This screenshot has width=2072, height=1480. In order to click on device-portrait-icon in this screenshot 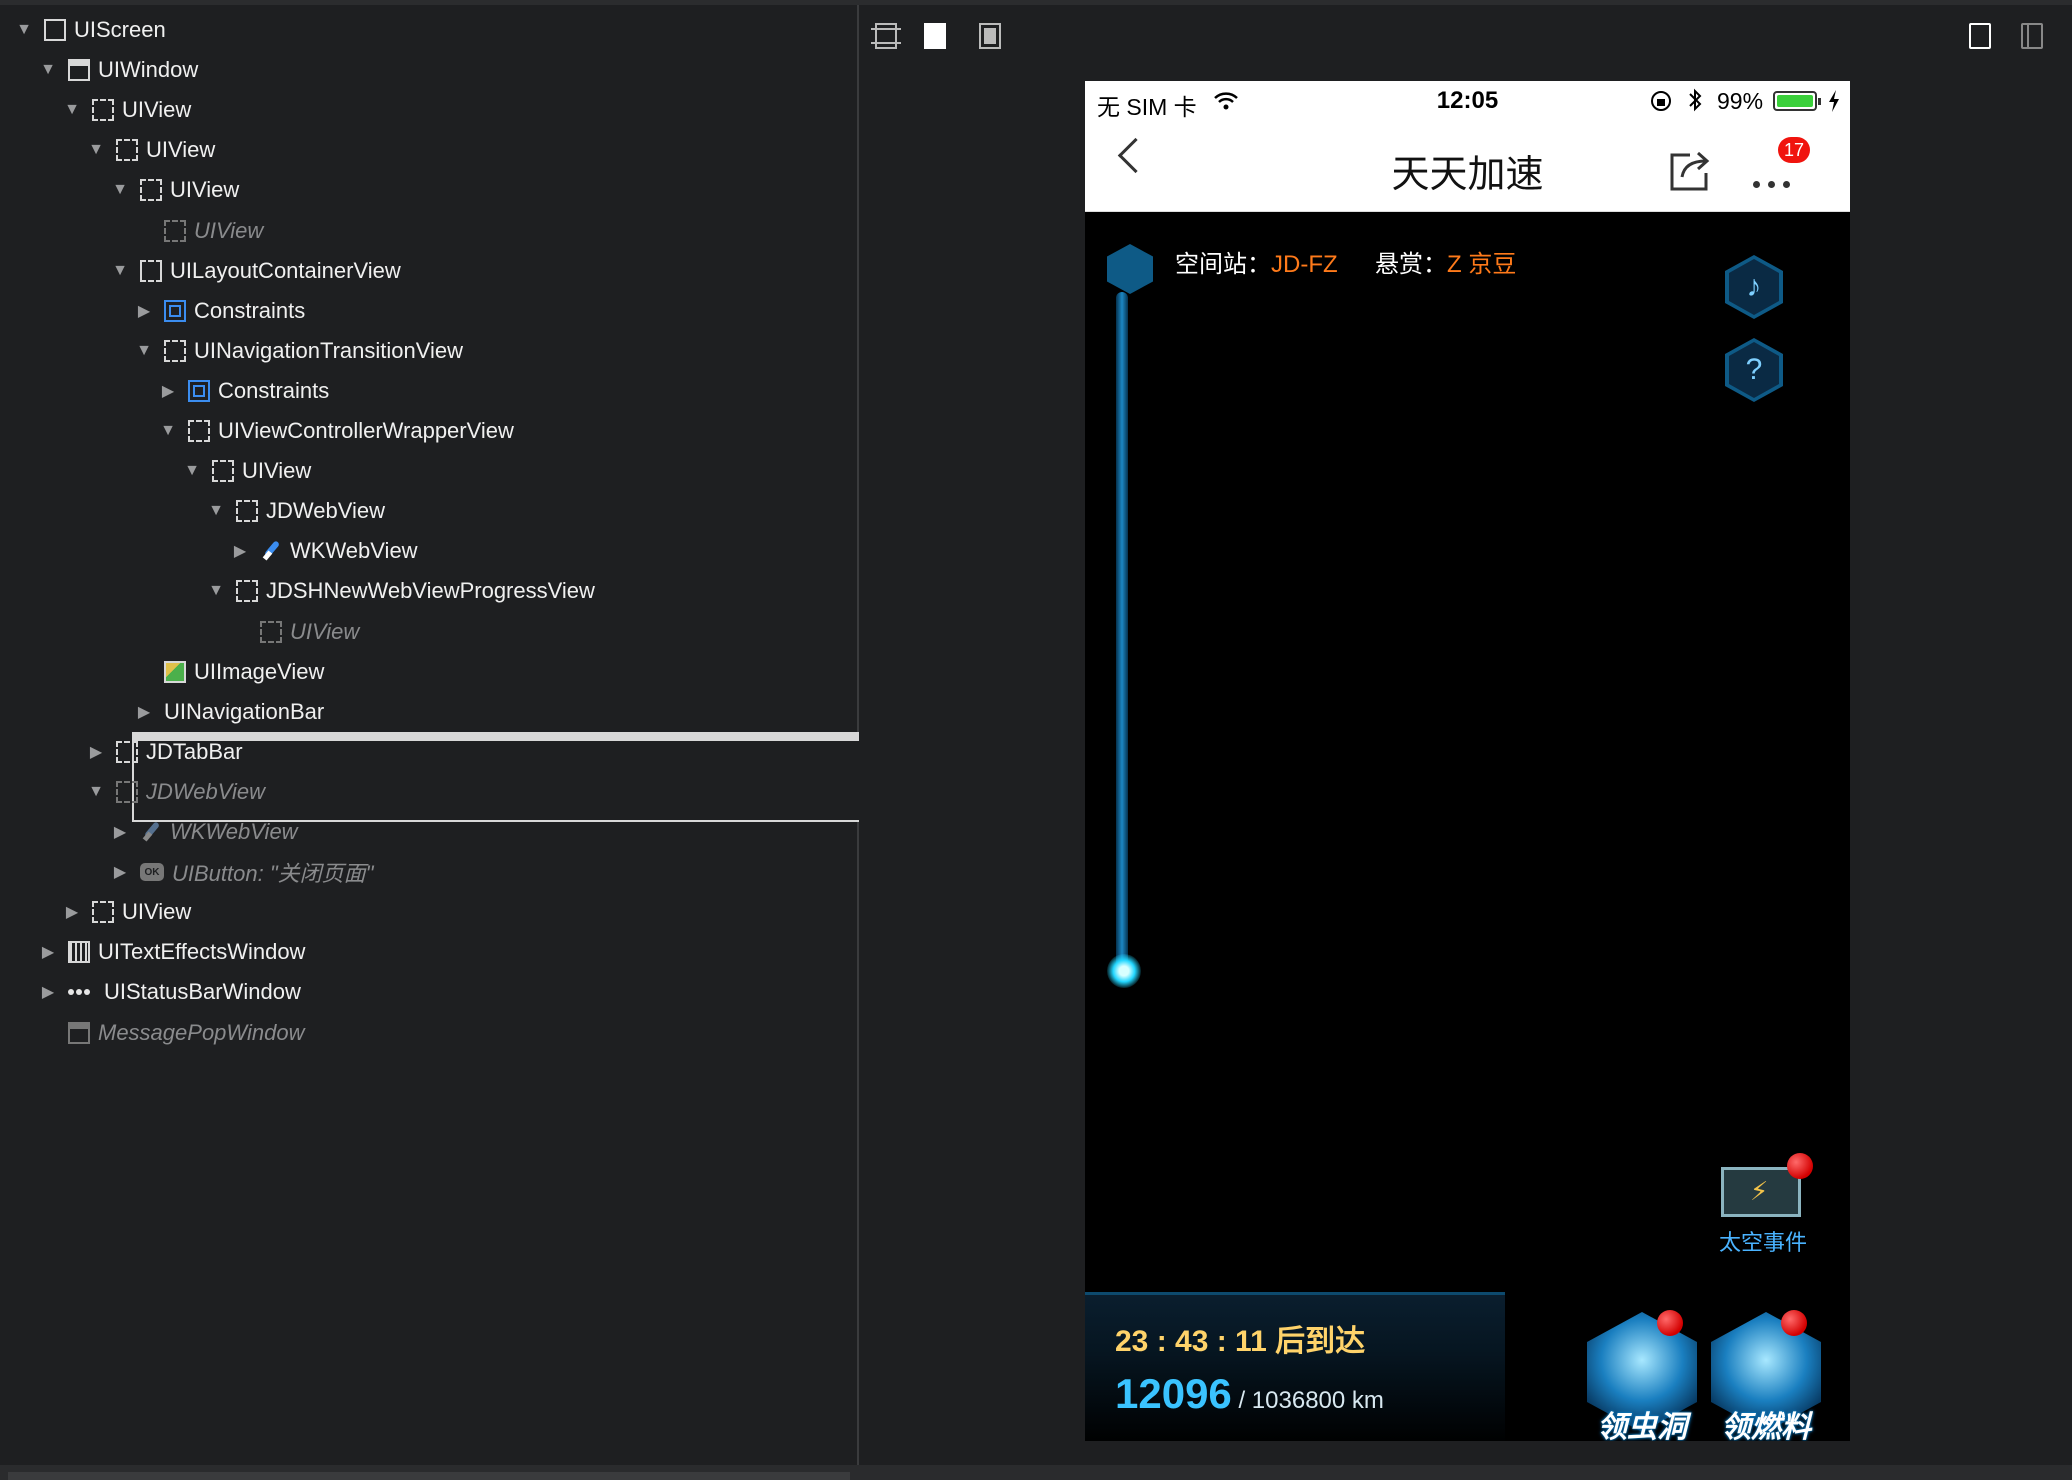, I will do `click(1980, 36)`.